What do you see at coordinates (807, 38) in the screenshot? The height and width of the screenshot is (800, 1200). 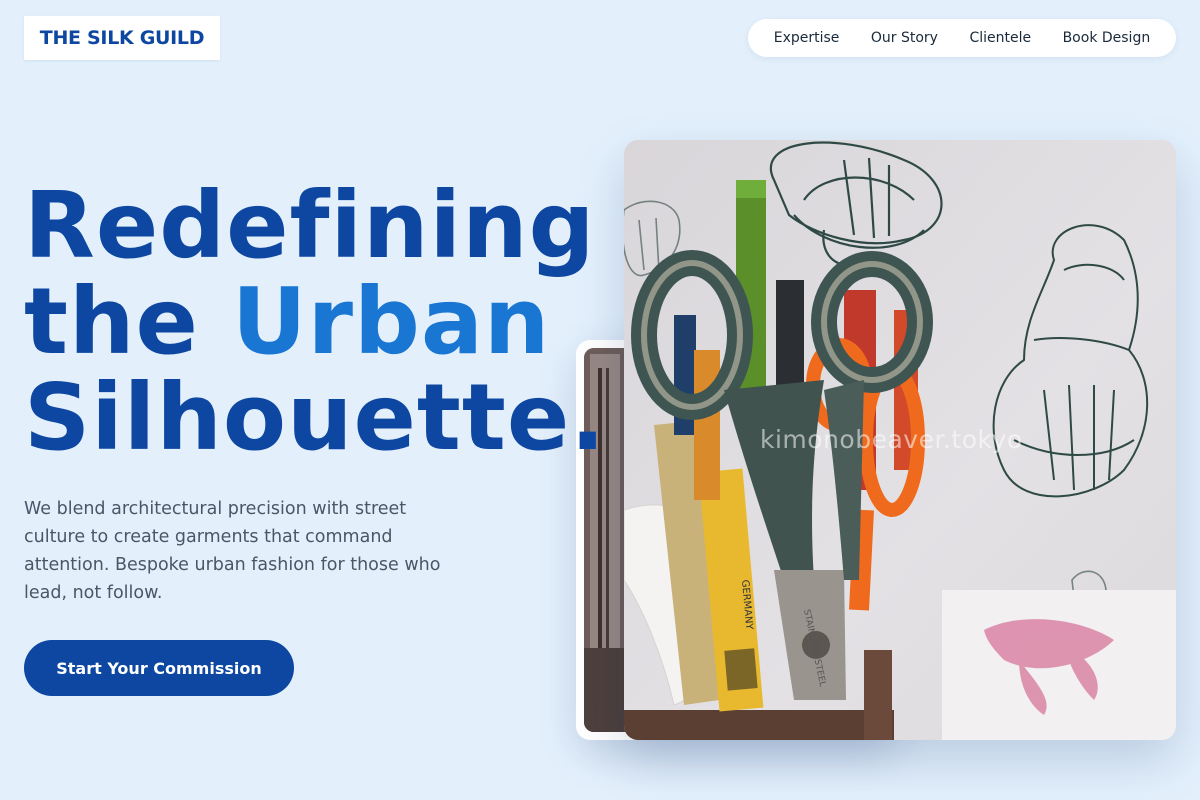 I see `nav-link-expertise: Expertise` at bounding box center [807, 38].